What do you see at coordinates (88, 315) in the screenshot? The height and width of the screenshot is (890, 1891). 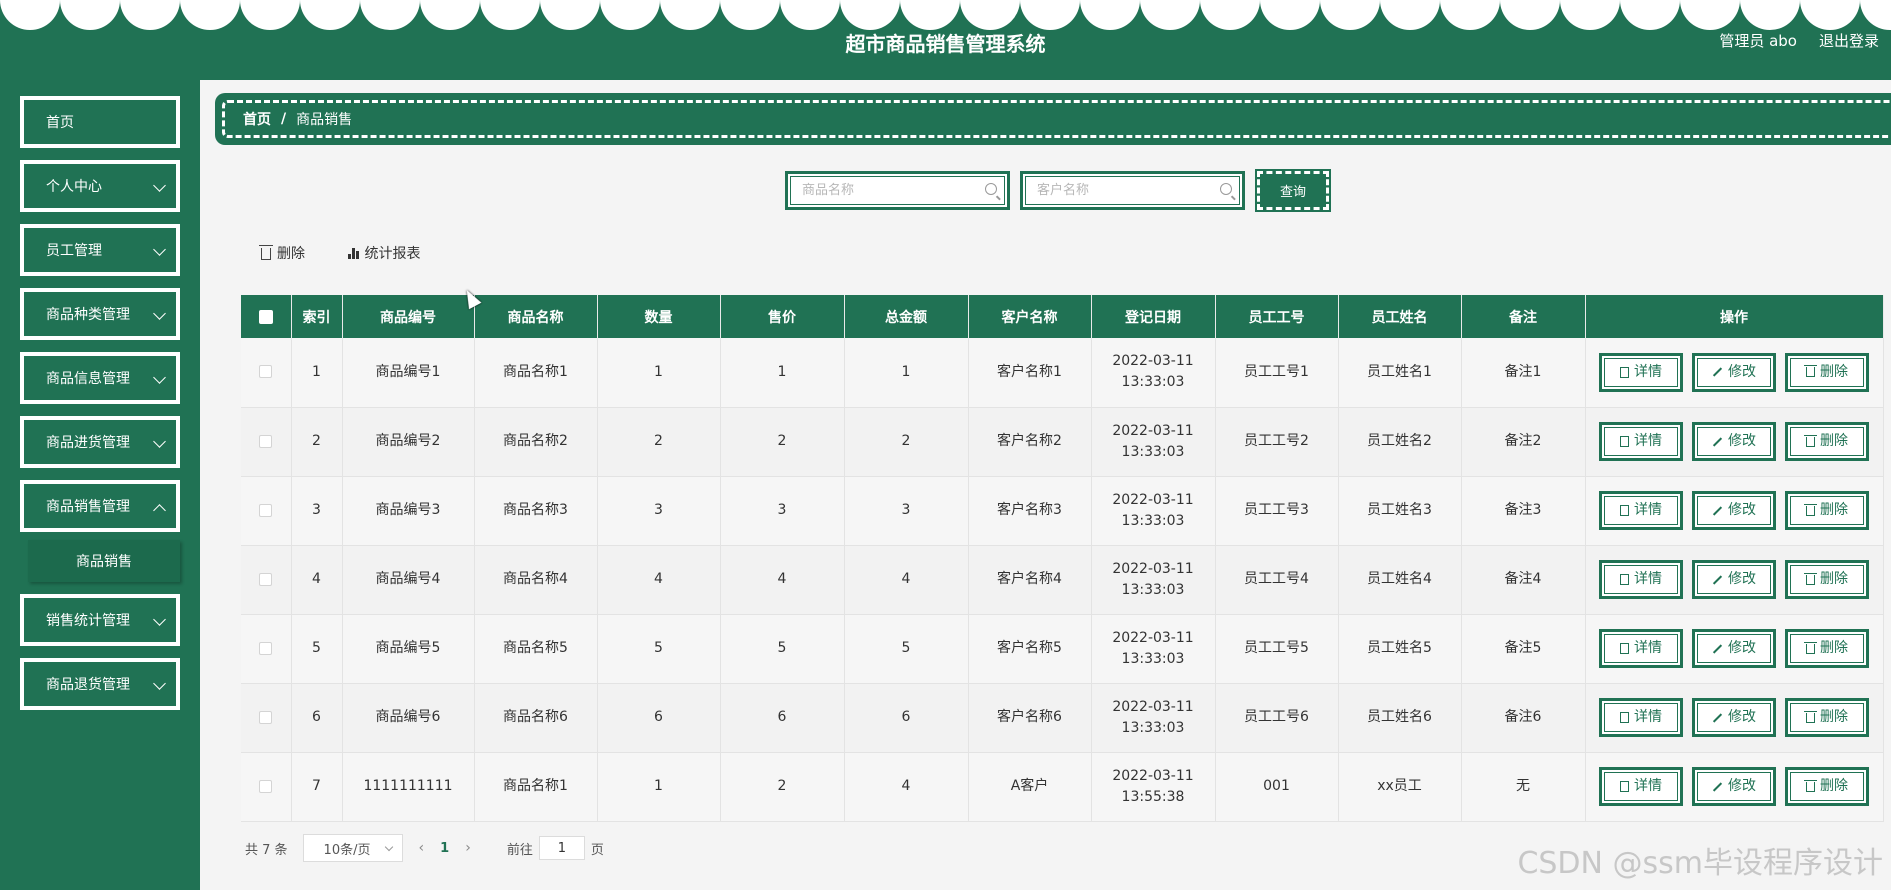 I see `sidebar-item-label: 商品种类管理` at bounding box center [88, 315].